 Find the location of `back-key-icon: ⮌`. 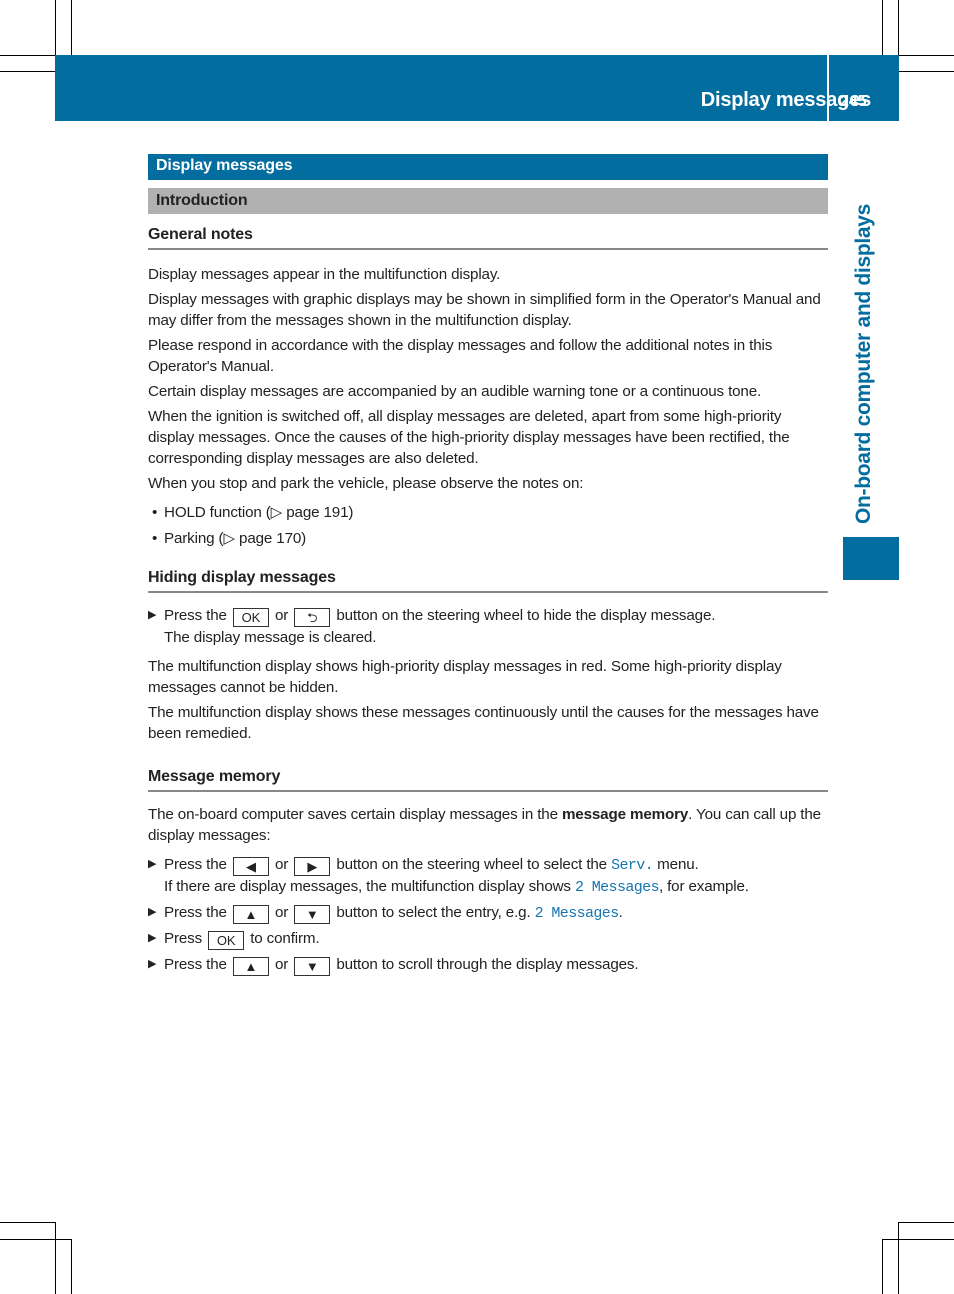

back-key-icon: ⮌ is located at coordinates (312, 617).